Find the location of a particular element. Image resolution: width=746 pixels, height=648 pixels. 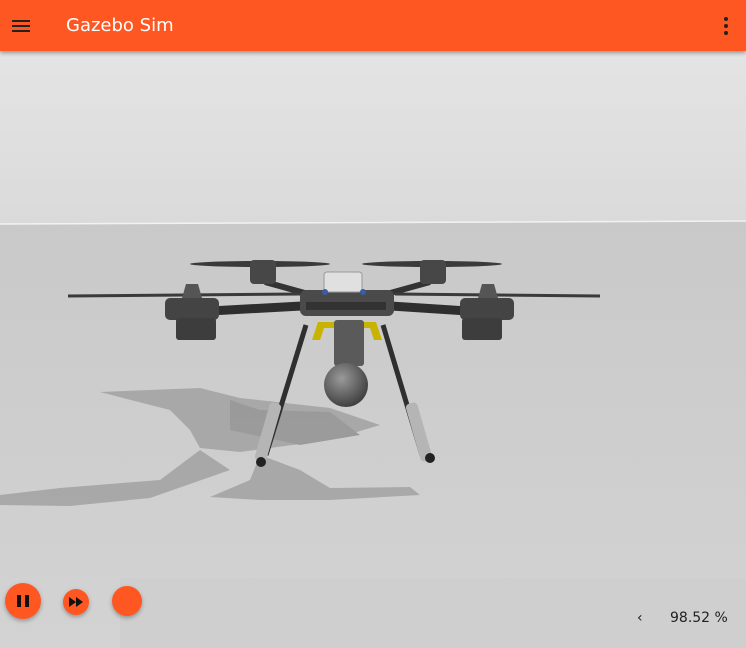

real-time-factor: 98.52 % is located at coordinates (699, 618).